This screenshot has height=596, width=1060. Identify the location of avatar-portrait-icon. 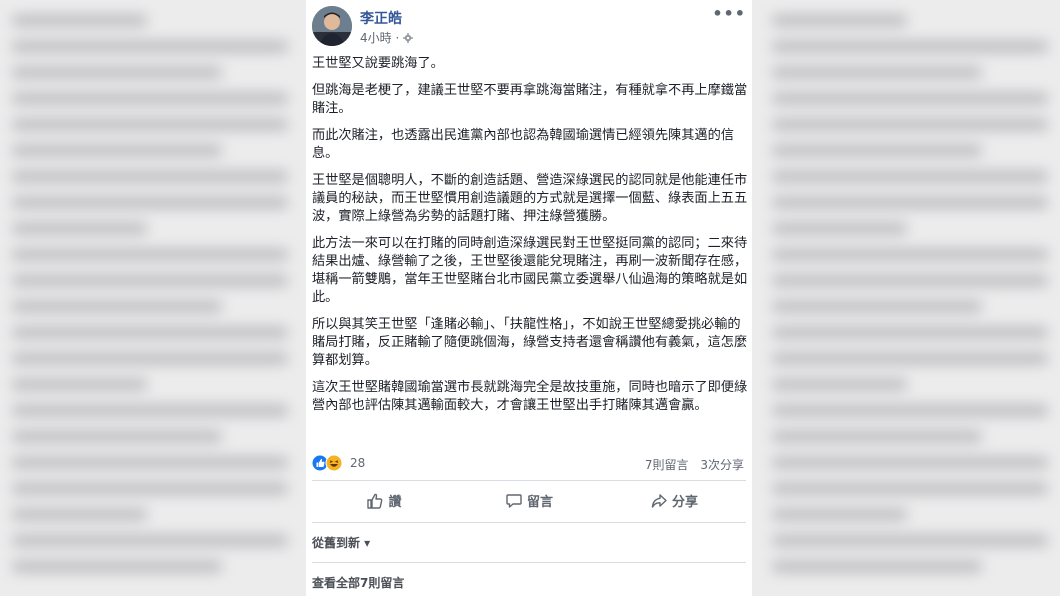
(332, 26).